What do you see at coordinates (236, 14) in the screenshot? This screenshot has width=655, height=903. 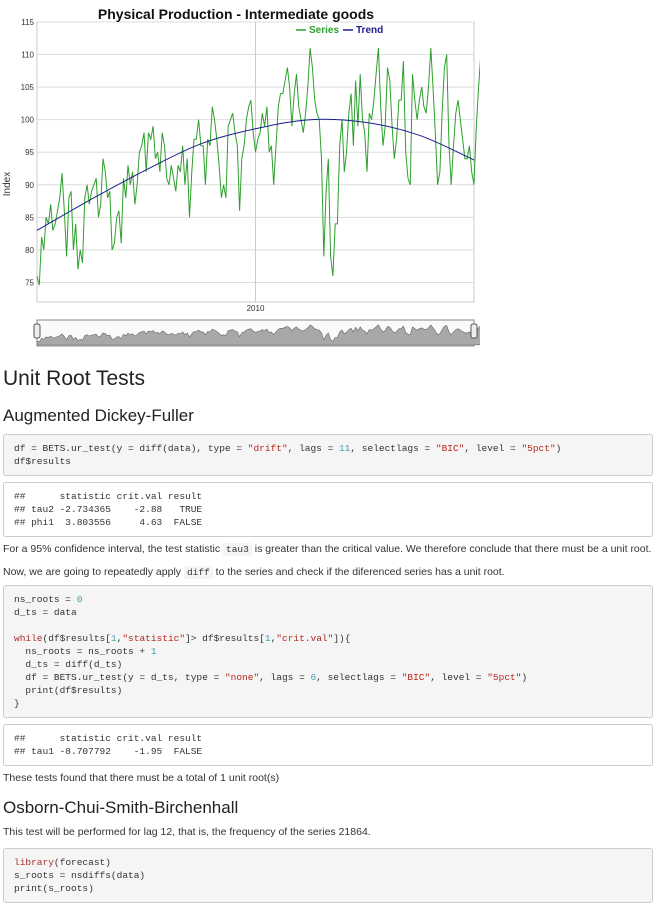 I see `chart-title: Physical Production - Intermediate goods` at bounding box center [236, 14].